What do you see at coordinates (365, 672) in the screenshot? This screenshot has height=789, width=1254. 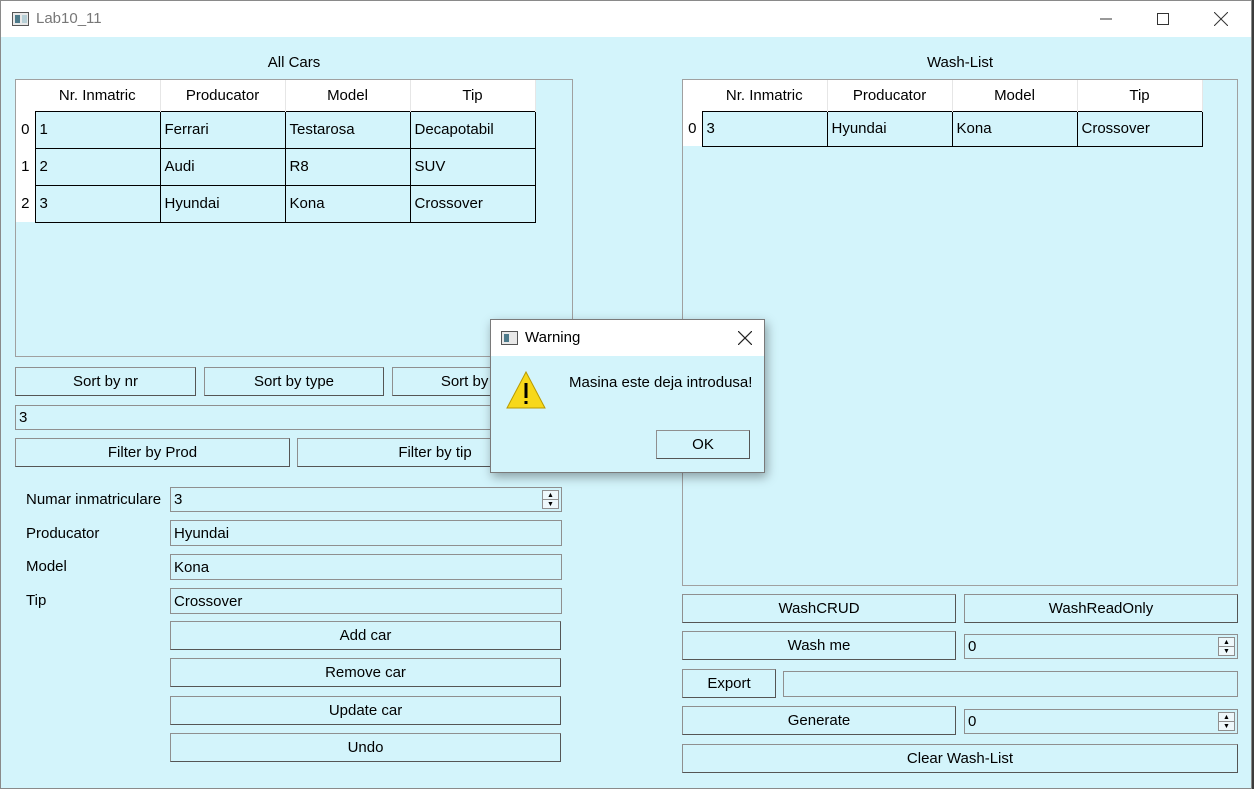 I see `remove-car-button: Remove car` at bounding box center [365, 672].